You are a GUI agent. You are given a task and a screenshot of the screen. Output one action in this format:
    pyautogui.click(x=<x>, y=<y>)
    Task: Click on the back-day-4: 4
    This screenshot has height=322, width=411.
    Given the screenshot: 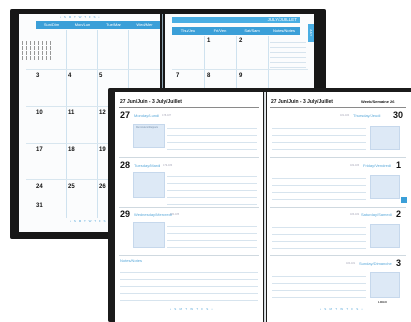 What is the action you would take?
    pyautogui.click(x=69, y=76)
    